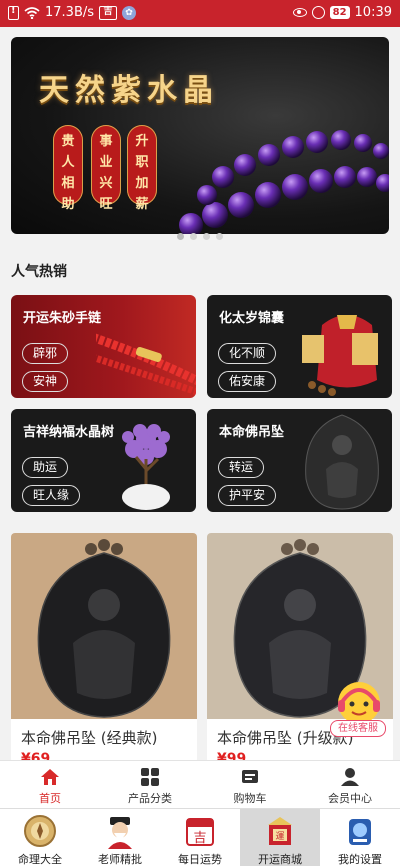  I want to click on cinnabar-bracelet-image, so click(146, 364).